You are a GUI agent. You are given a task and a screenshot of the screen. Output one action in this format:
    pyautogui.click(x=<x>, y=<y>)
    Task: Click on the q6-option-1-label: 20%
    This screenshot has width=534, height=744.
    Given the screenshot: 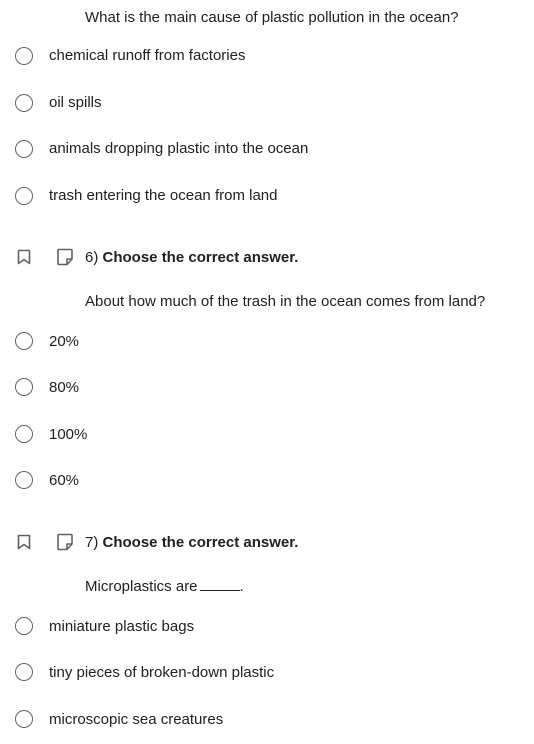 What is the action you would take?
    pyautogui.click(x=64, y=342)
    